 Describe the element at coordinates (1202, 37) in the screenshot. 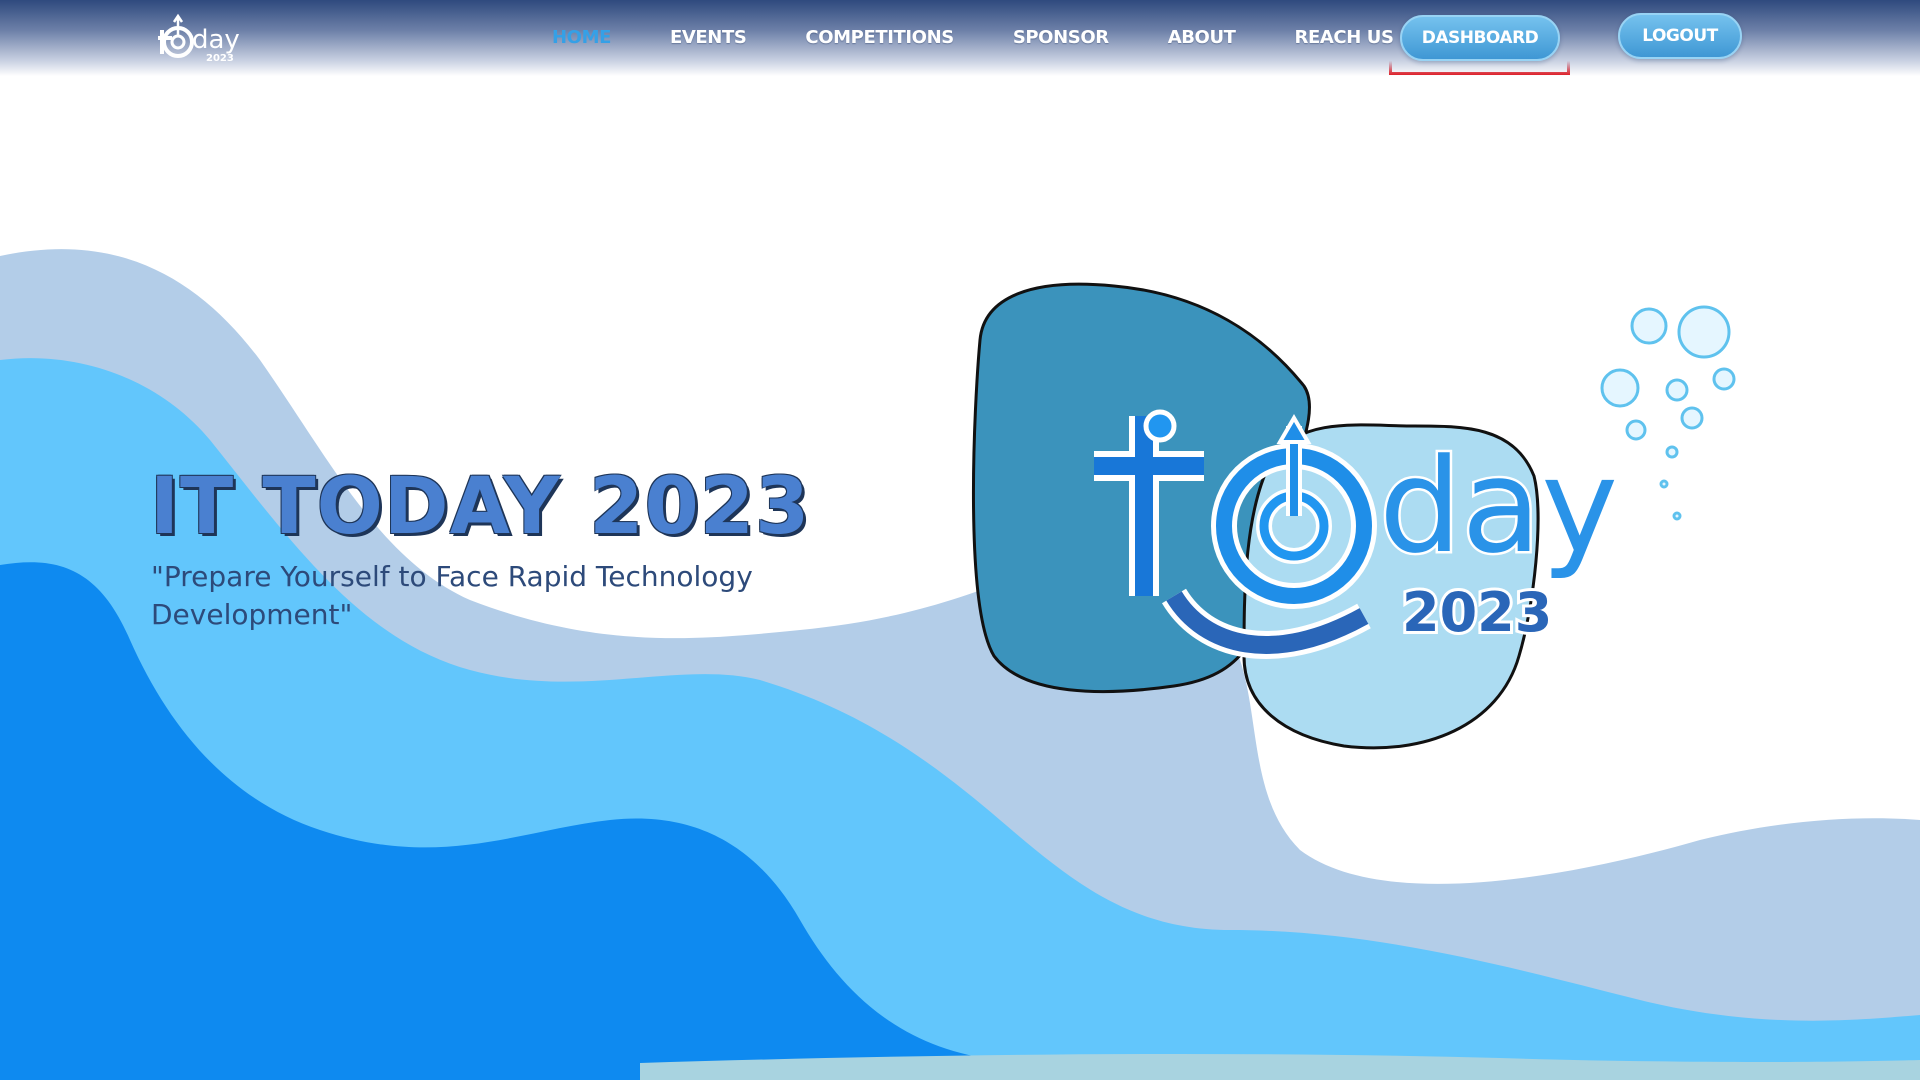

I see `nav-about: ABOUT` at that location.